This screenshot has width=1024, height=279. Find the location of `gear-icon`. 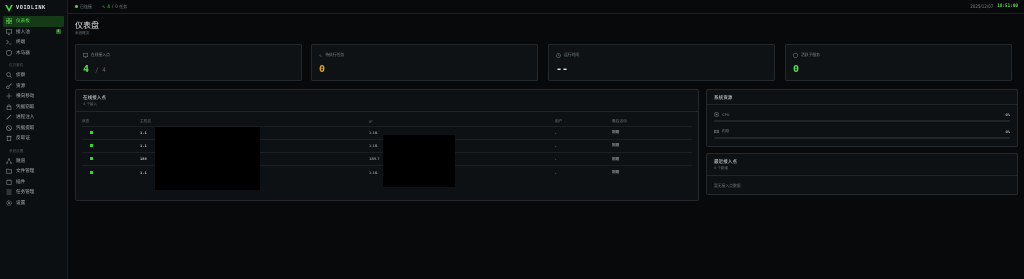

gear-icon is located at coordinates (9, 203).